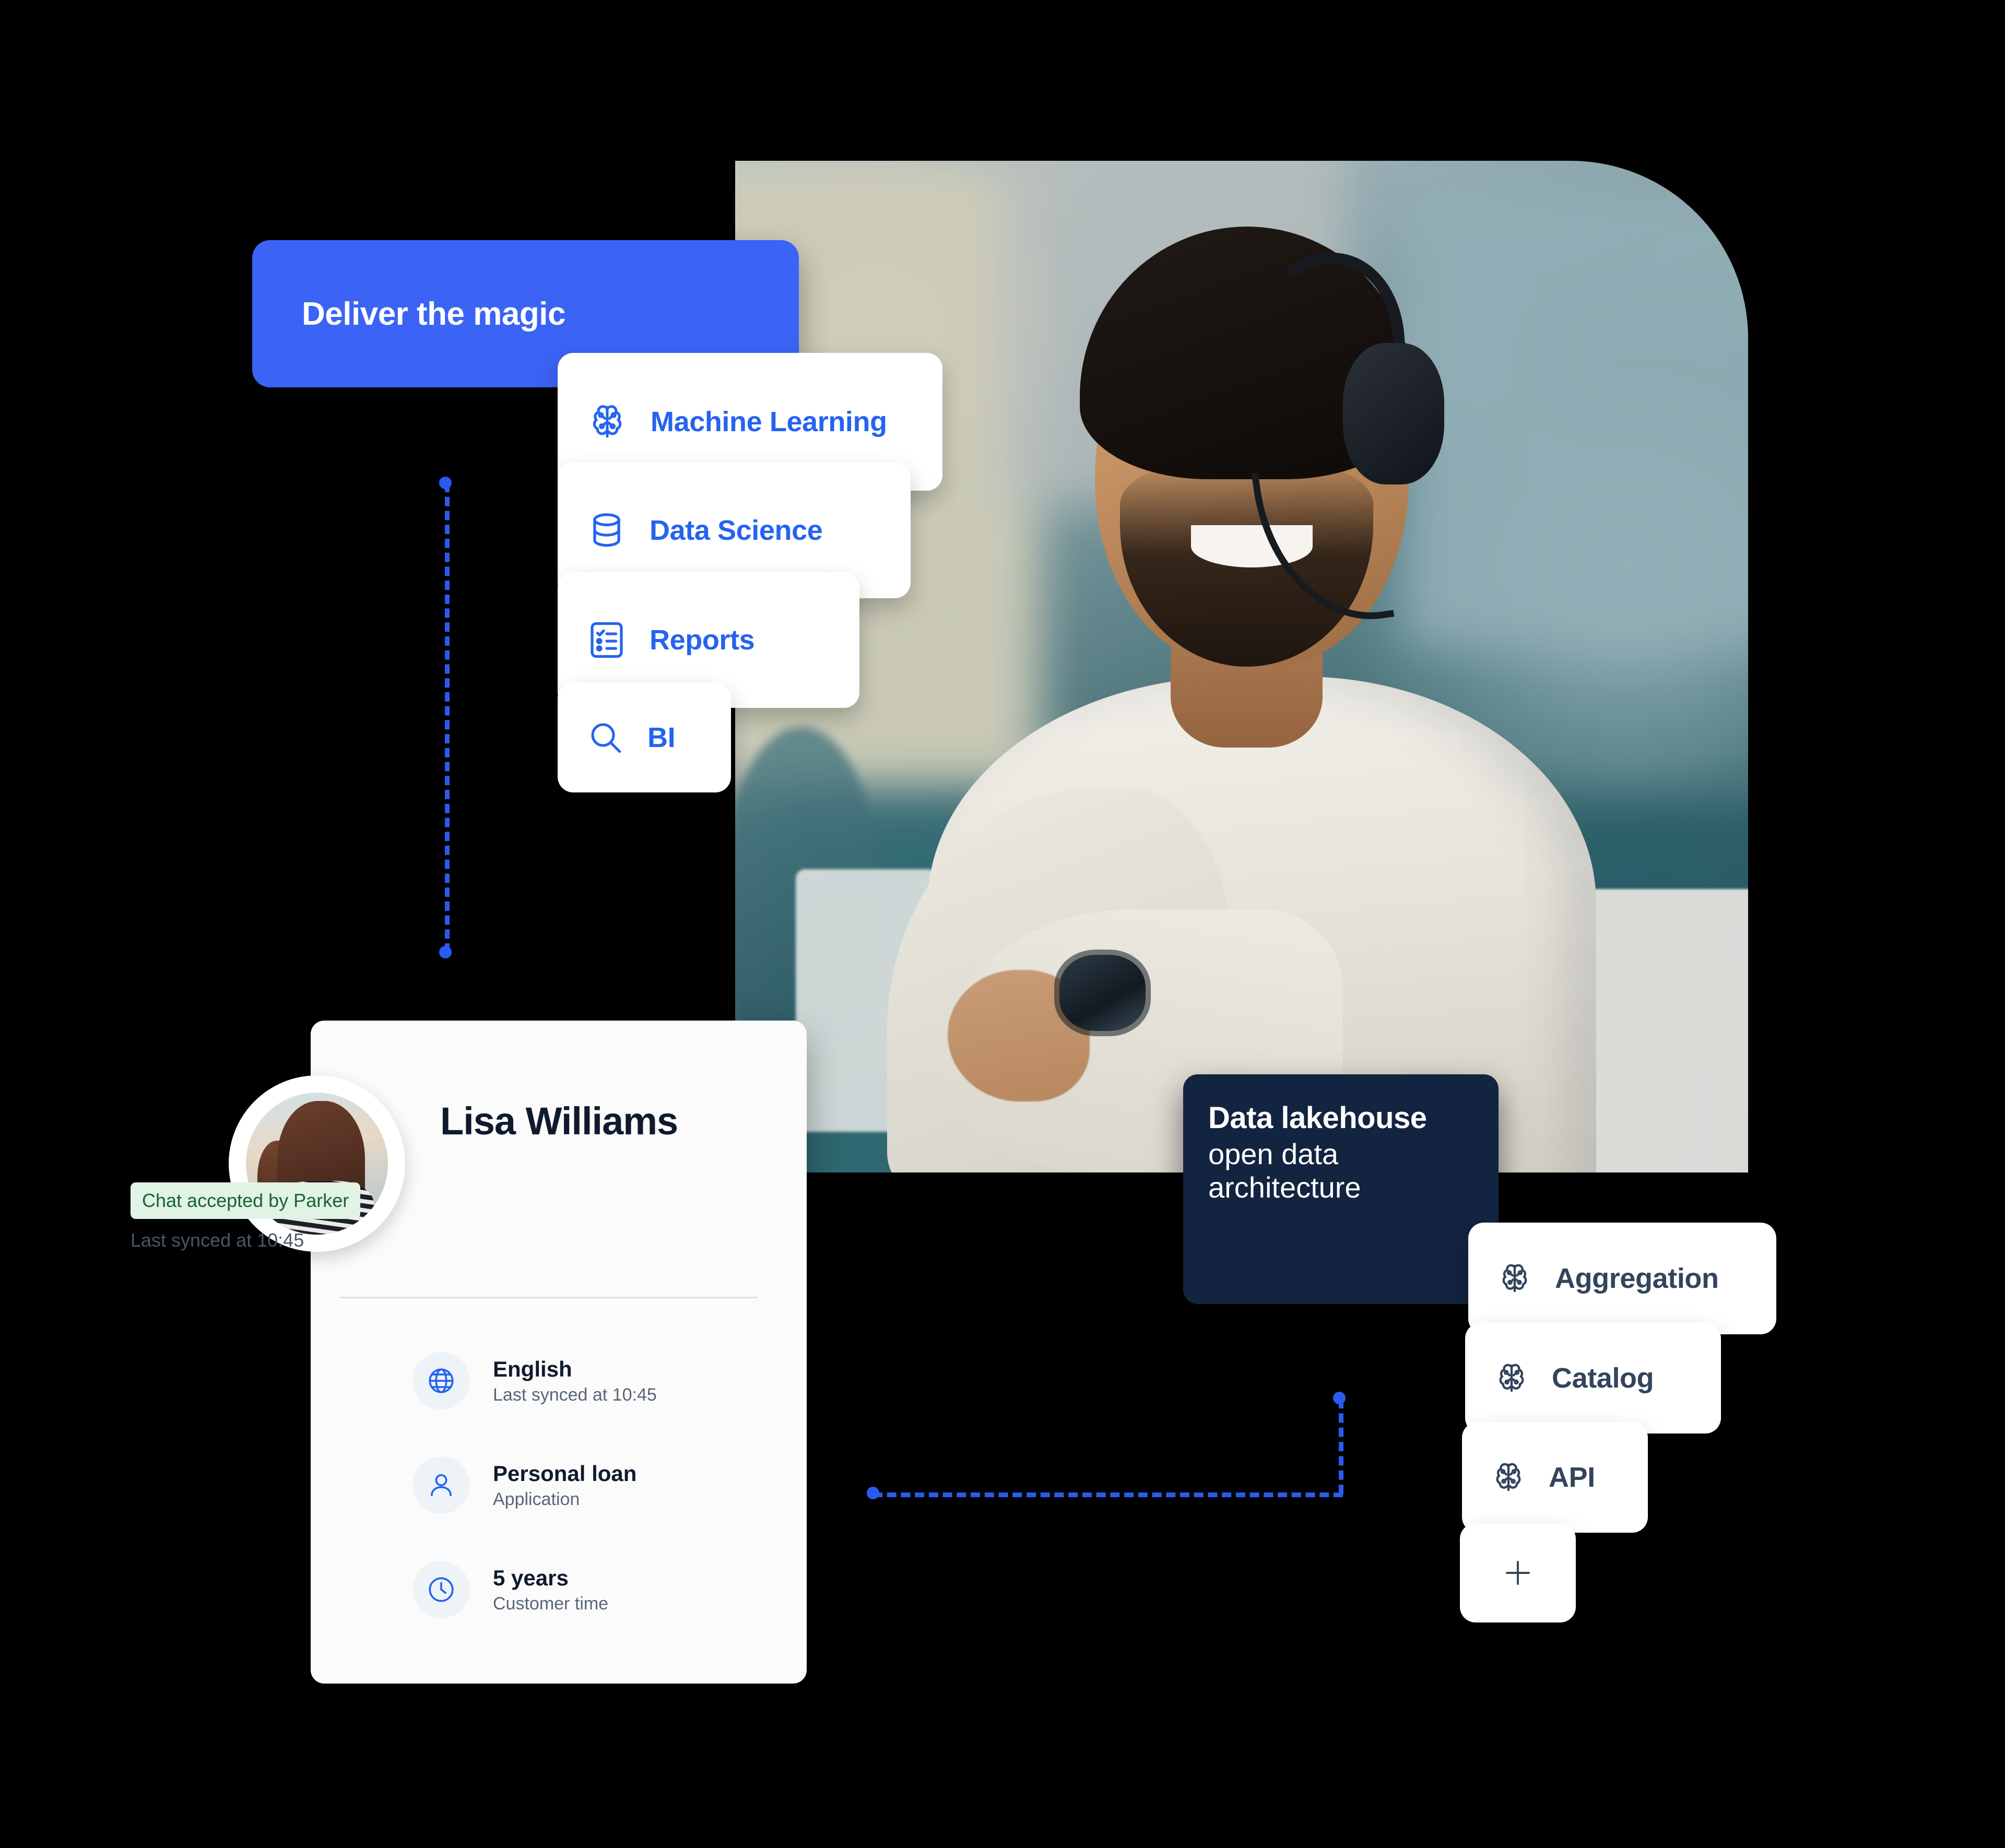 This screenshot has width=2005, height=1848. Describe the element at coordinates (441, 1485) in the screenshot. I see `person-icon` at that location.